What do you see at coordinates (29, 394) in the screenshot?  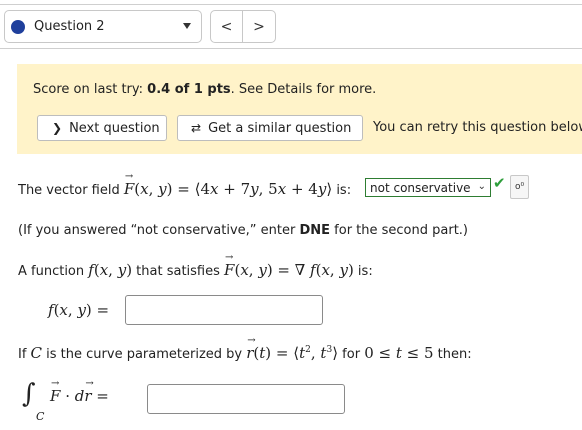 I see `integral-sign: ∫` at bounding box center [29, 394].